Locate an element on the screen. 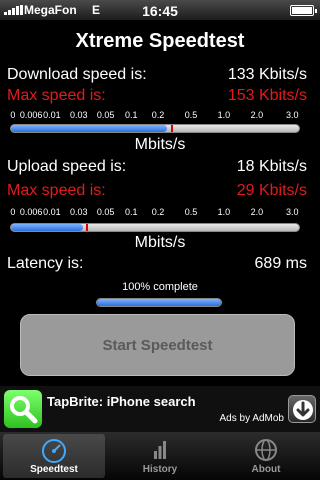 The image size is (320, 480). globe-icon is located at coordinates (266, 450).